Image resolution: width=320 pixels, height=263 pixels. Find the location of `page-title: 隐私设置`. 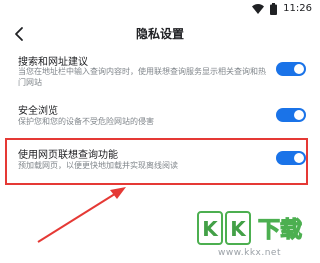

page-title: 隐私设置 is located at coordinates (159, 34).